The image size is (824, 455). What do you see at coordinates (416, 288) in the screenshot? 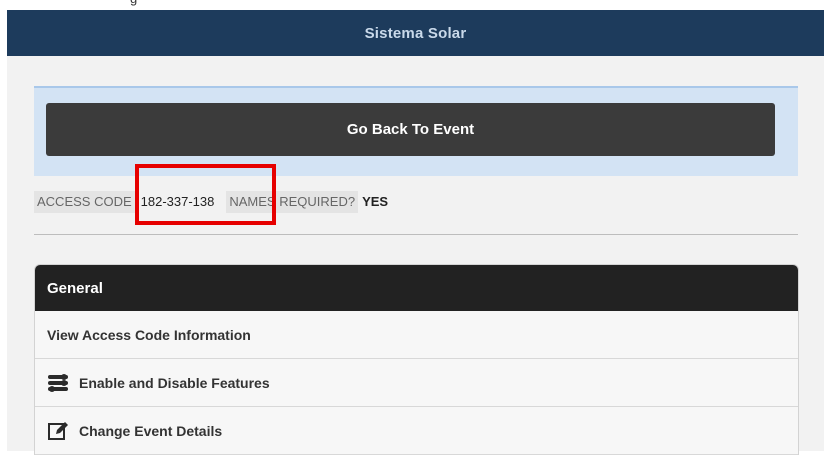
I see `card-header: General` at bounding box center [416, 288].